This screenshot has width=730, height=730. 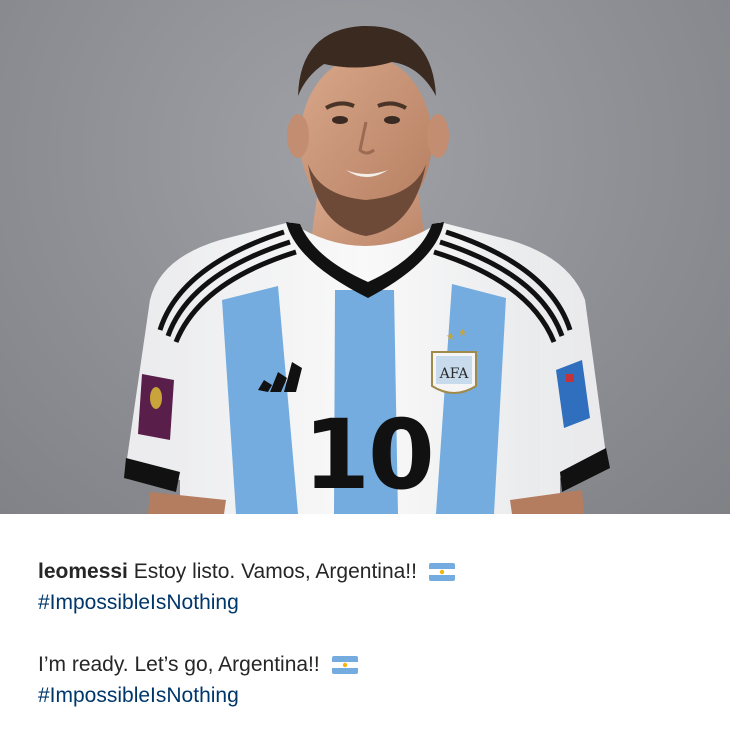 I want to click on caption-spanish-text: Estoy listo. Vamos, Argentina!!, so click(x=275, y=571).